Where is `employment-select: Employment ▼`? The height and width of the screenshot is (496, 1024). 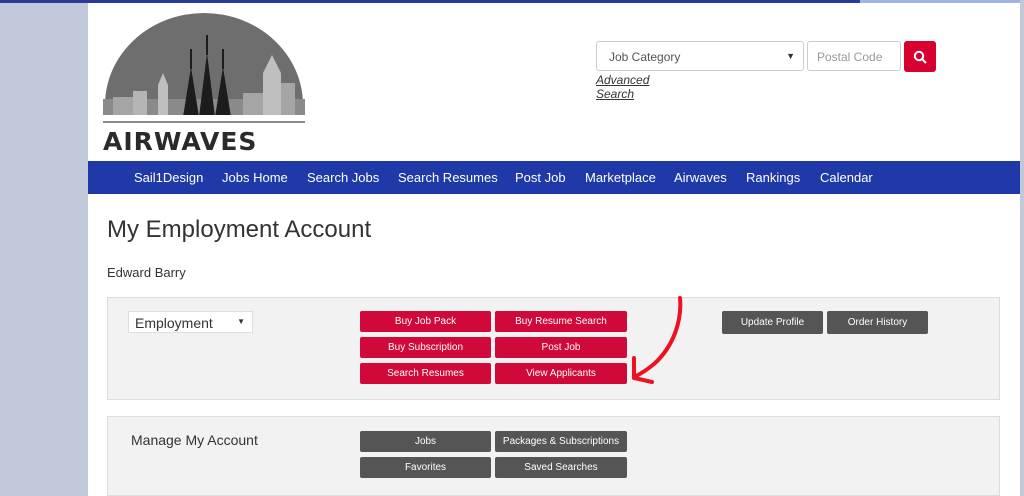 employment-select: Employment ▼ is located at coordinates (190, 322).